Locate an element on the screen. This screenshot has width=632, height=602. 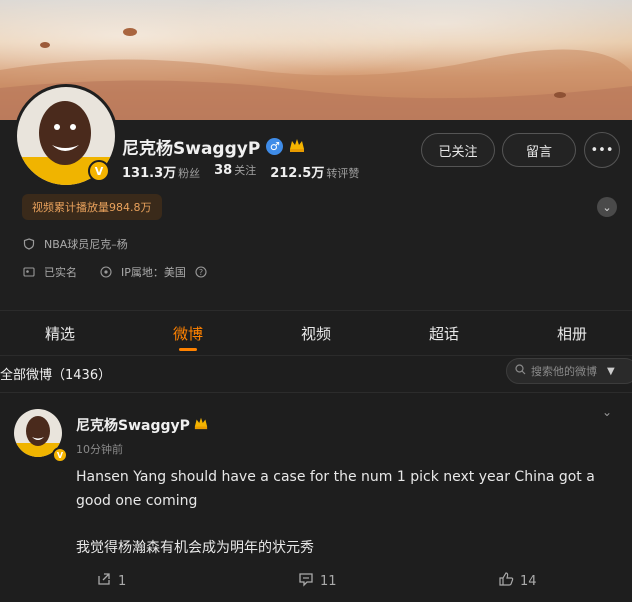
following-stat: 38 关注 is located at coordinates (235, 171).